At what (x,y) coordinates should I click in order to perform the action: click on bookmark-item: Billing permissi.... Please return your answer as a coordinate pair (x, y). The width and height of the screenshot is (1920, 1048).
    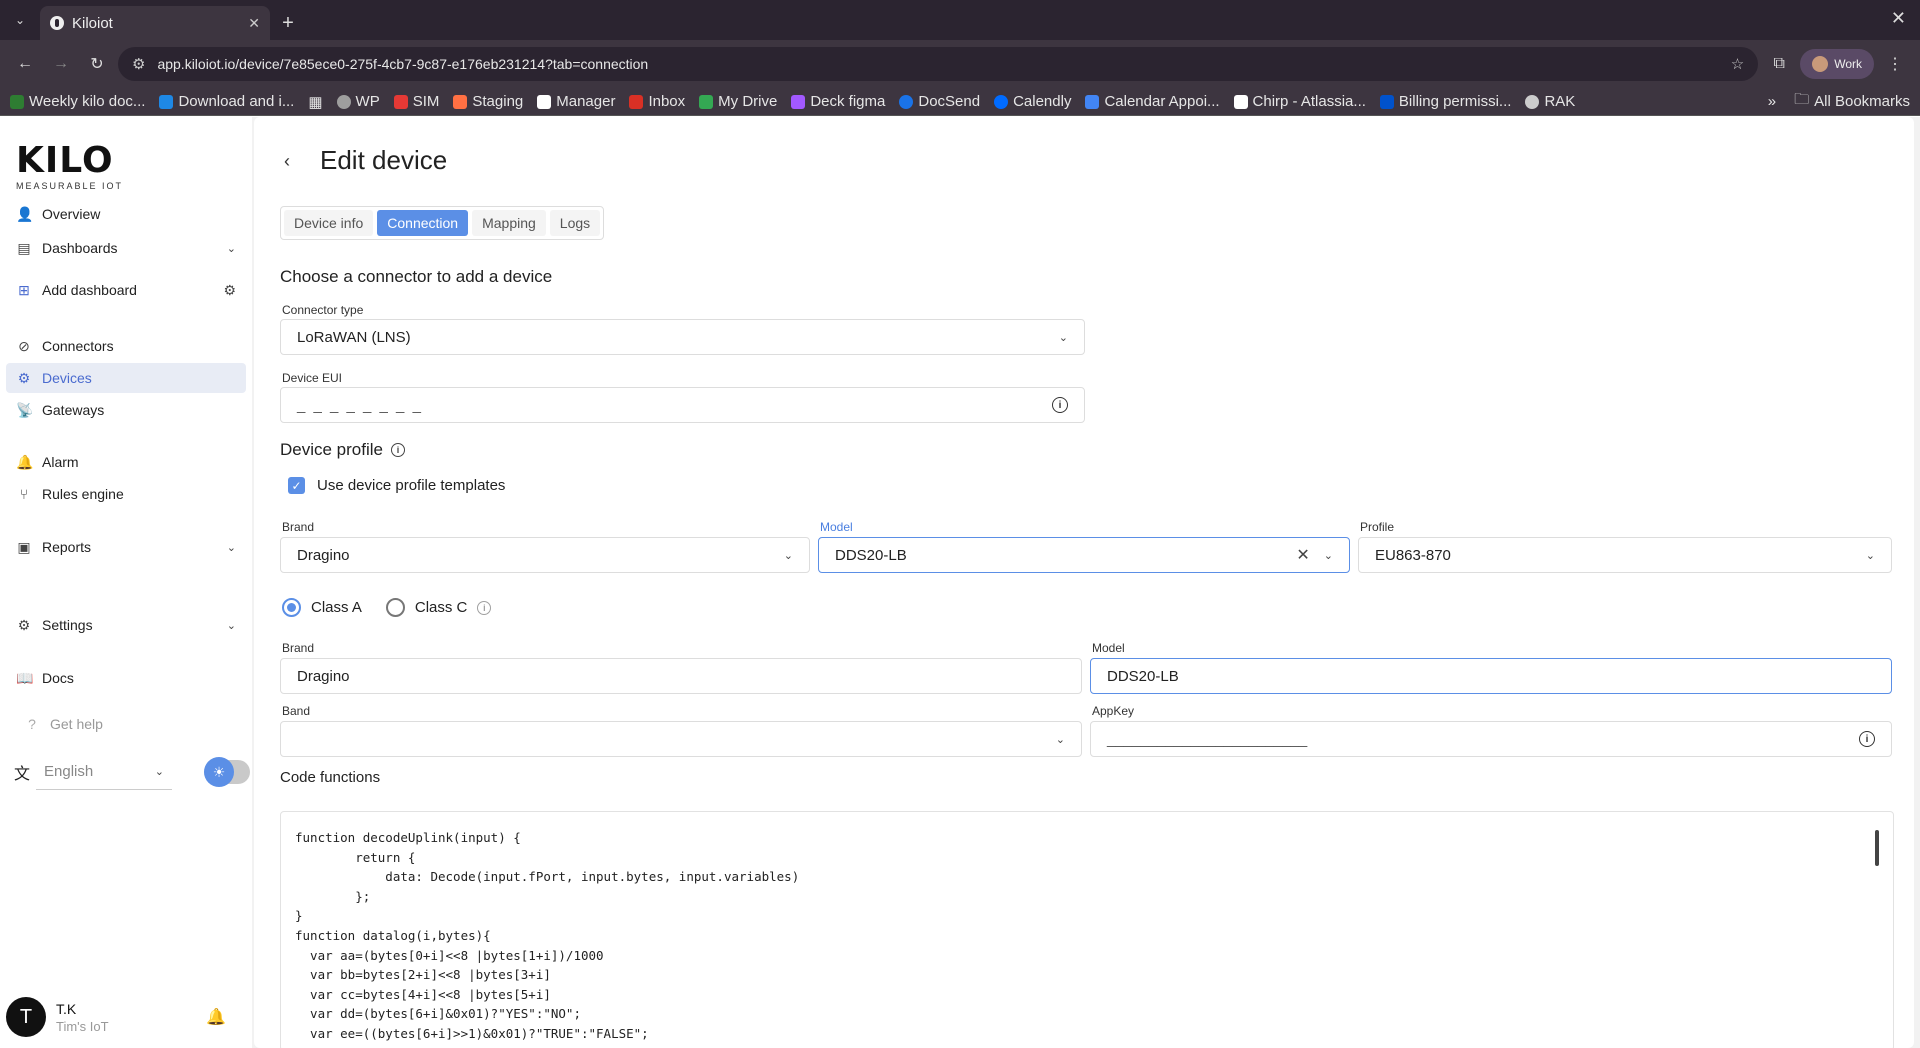
    Looking at the image, I should click on (1445, 101).